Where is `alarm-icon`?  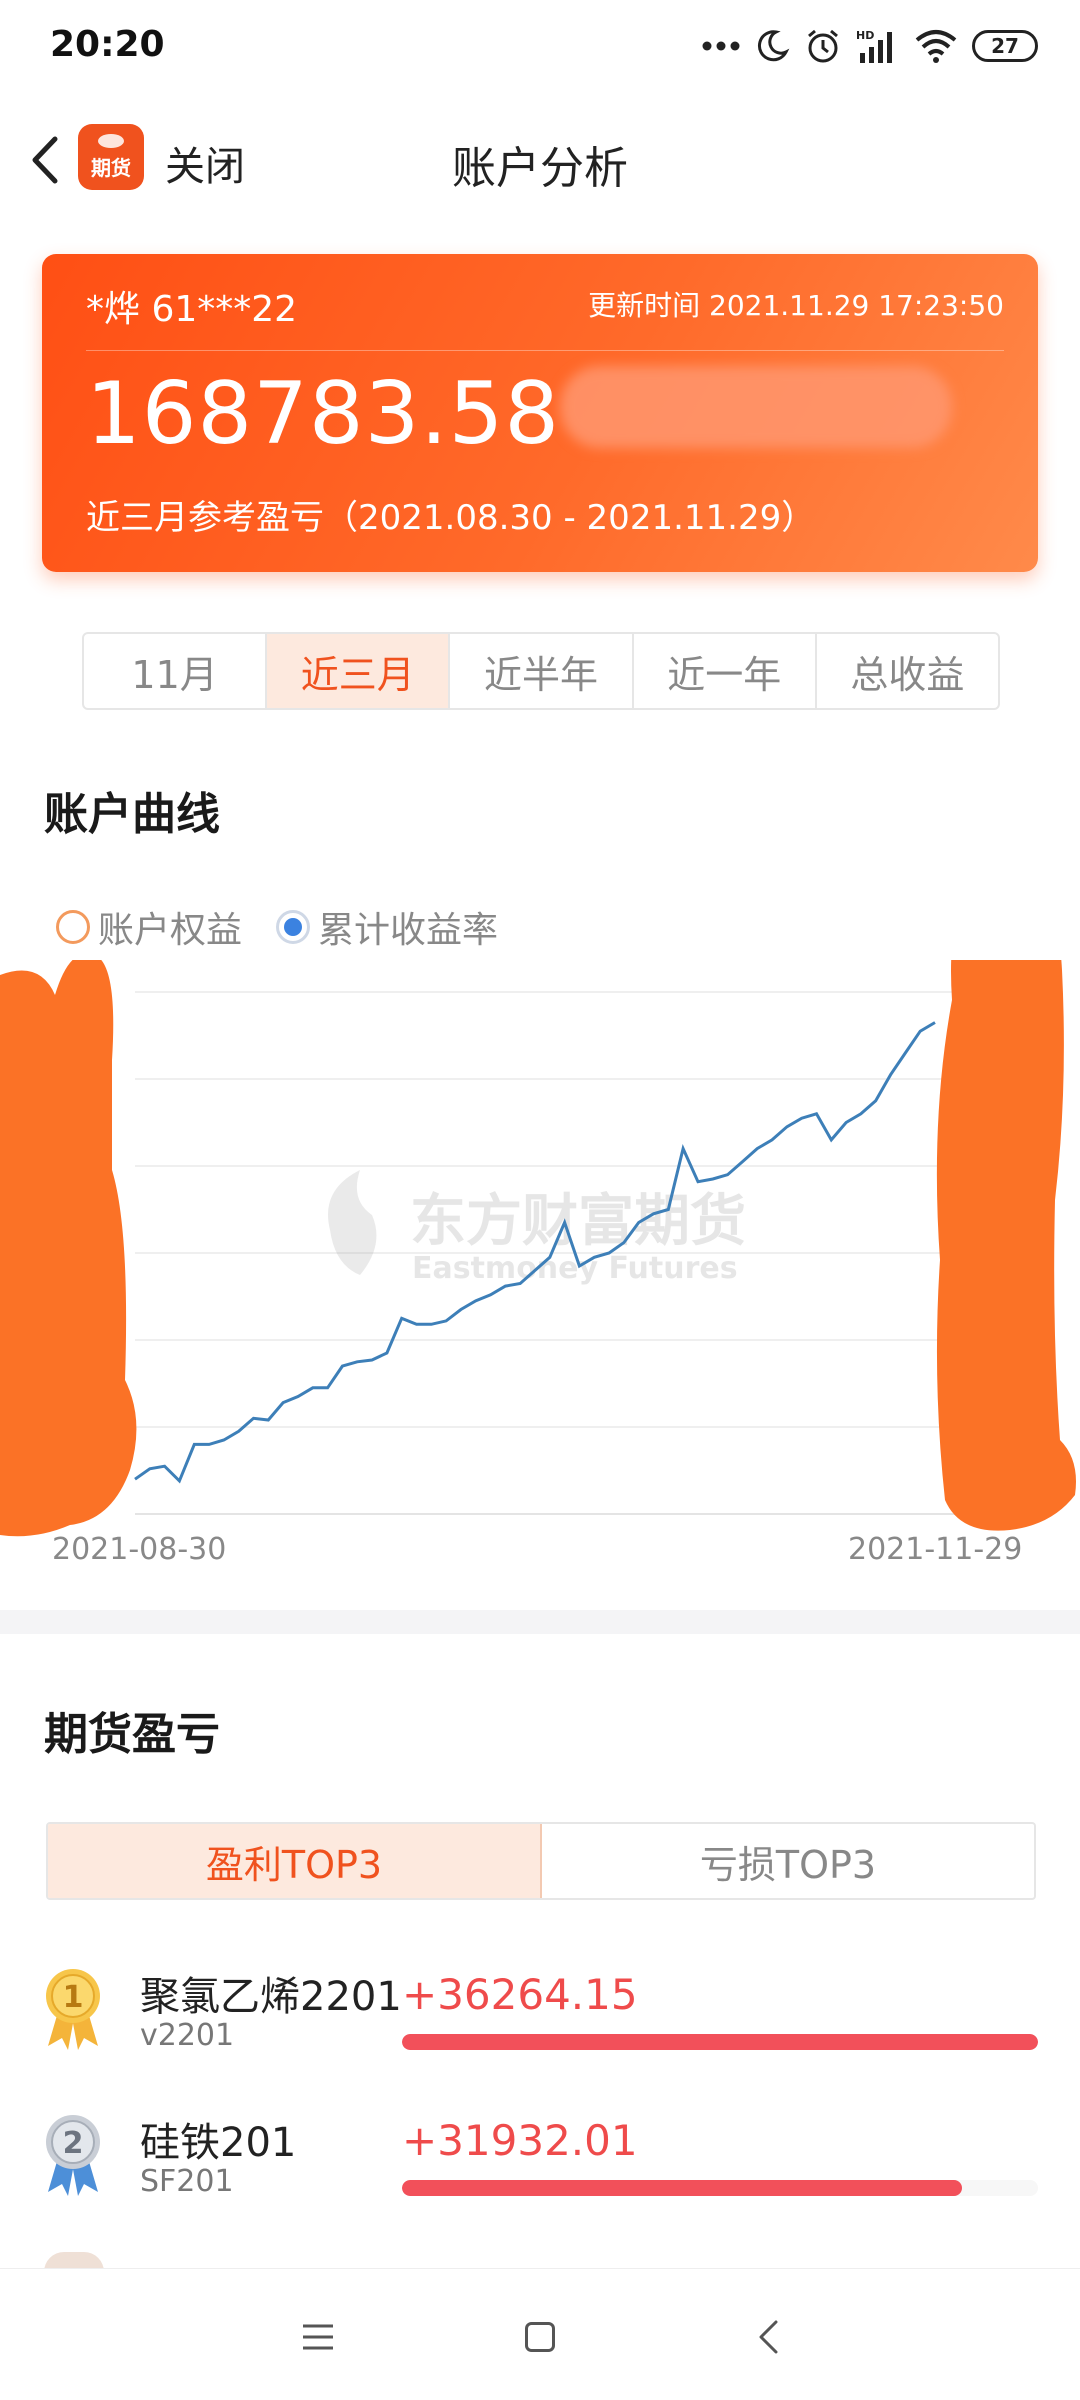
alarm-icon is located at coordinates (823, 46).